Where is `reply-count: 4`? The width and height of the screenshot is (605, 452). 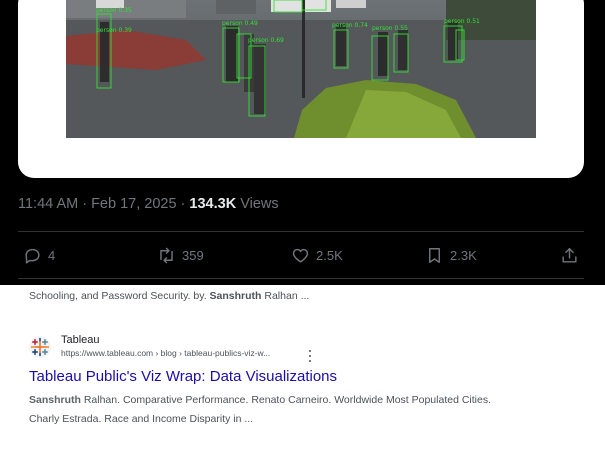 reply-count: 4 is located at coordinates (52, 255).